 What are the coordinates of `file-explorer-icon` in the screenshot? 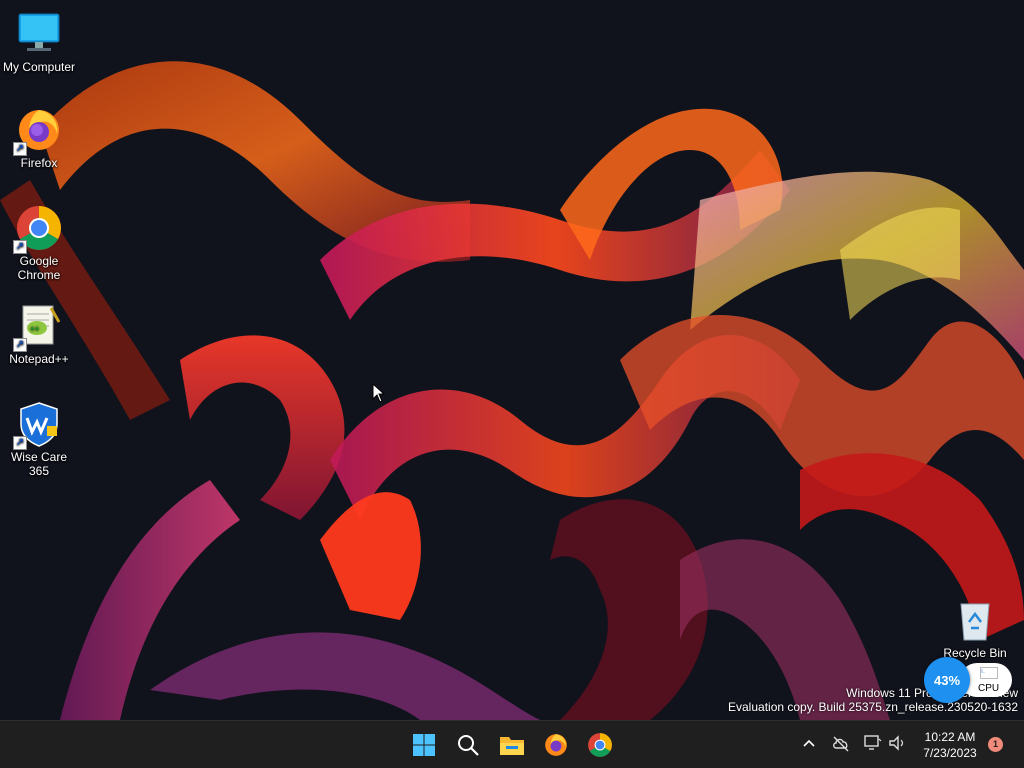 It's located at (512, 746).